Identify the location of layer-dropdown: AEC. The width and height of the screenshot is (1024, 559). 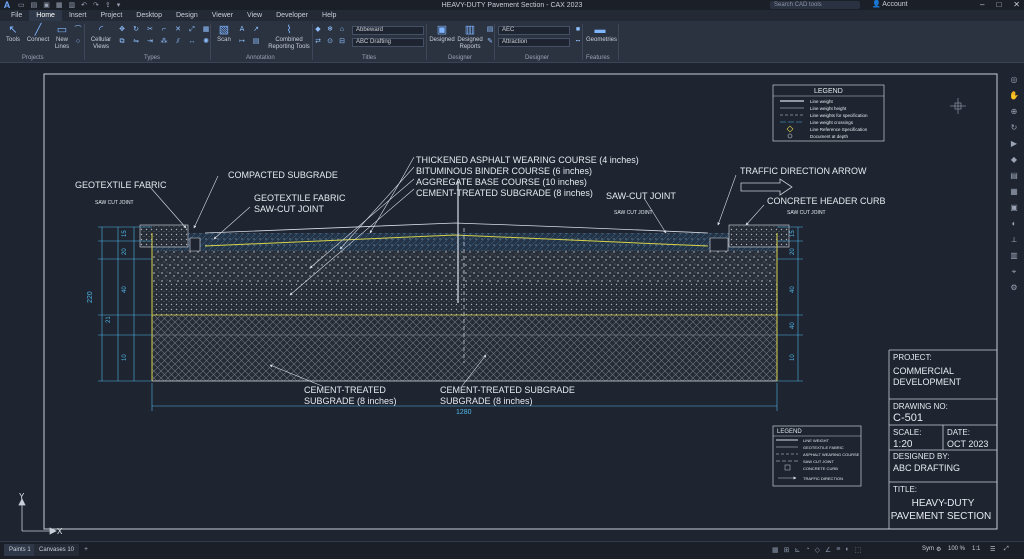
(534, 30).